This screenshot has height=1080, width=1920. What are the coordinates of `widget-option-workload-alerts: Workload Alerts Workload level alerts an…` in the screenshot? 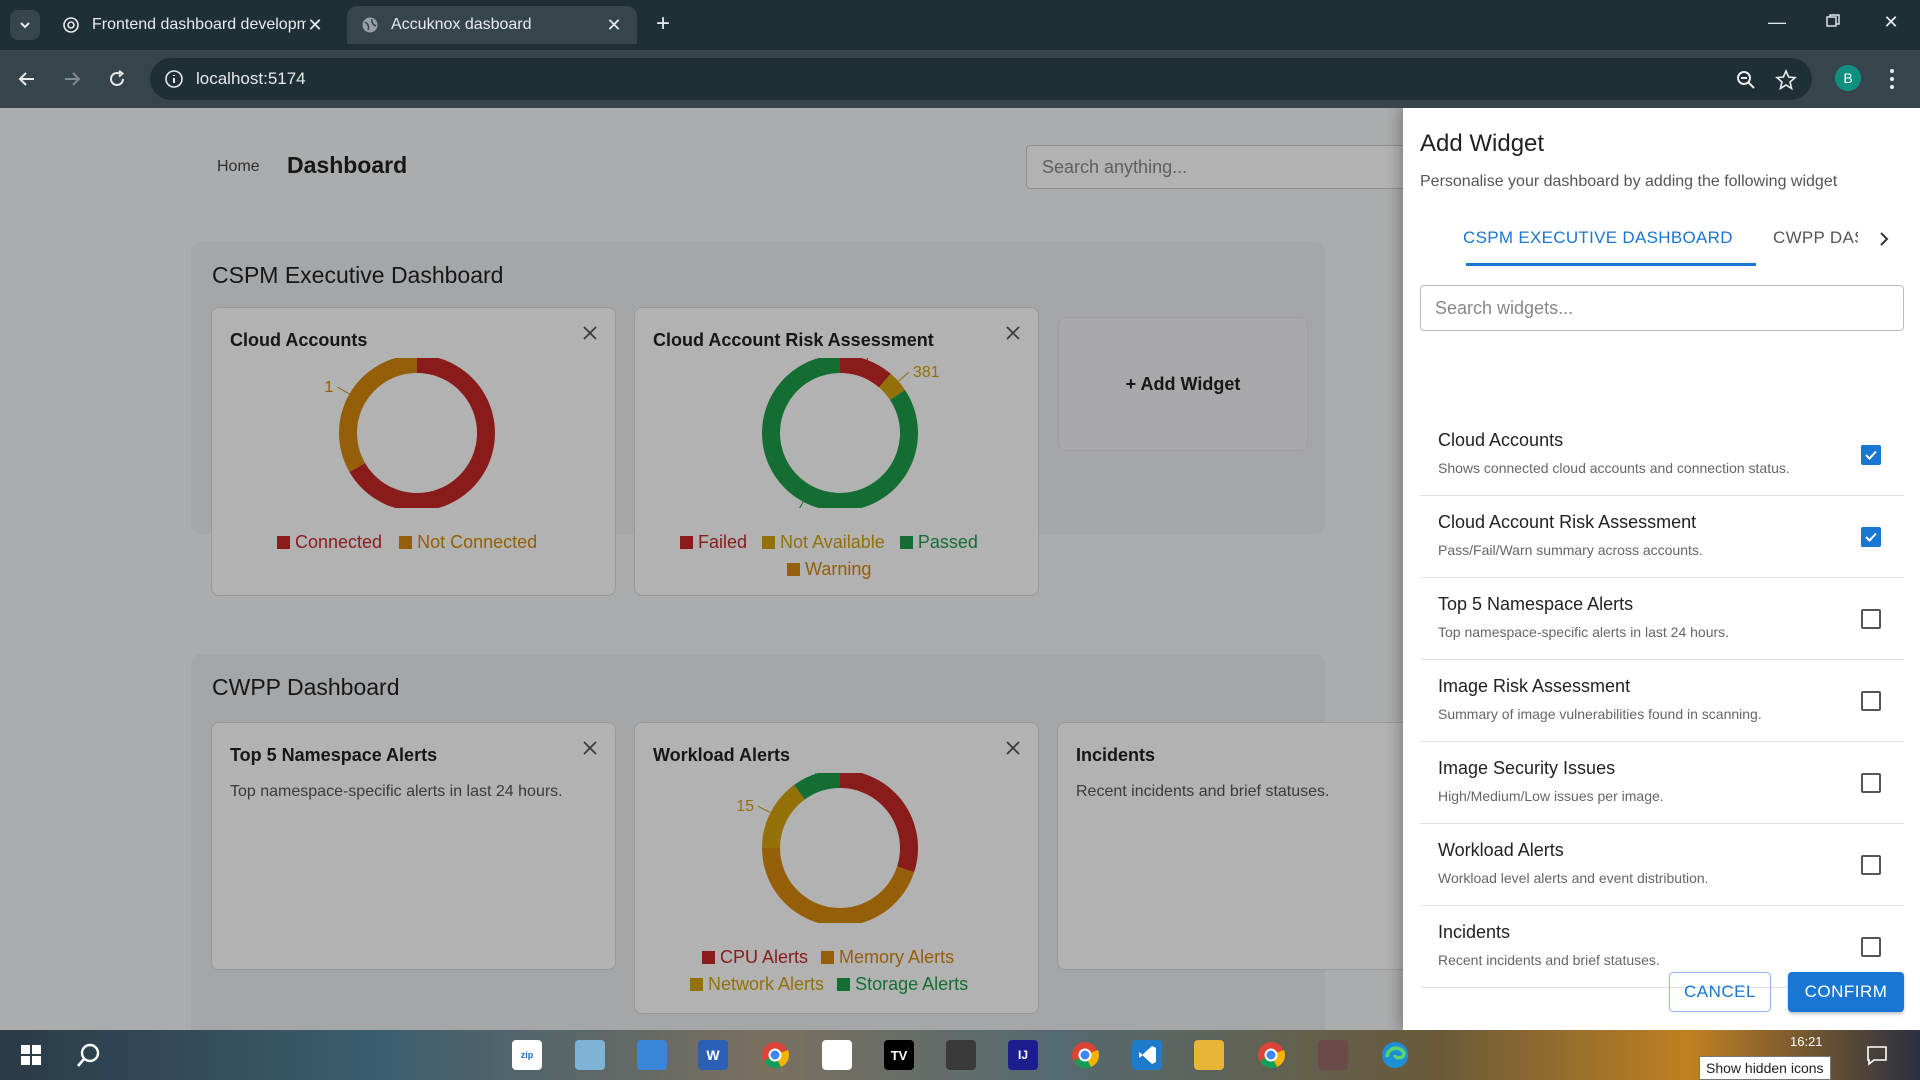 It's located at (1662, 865).